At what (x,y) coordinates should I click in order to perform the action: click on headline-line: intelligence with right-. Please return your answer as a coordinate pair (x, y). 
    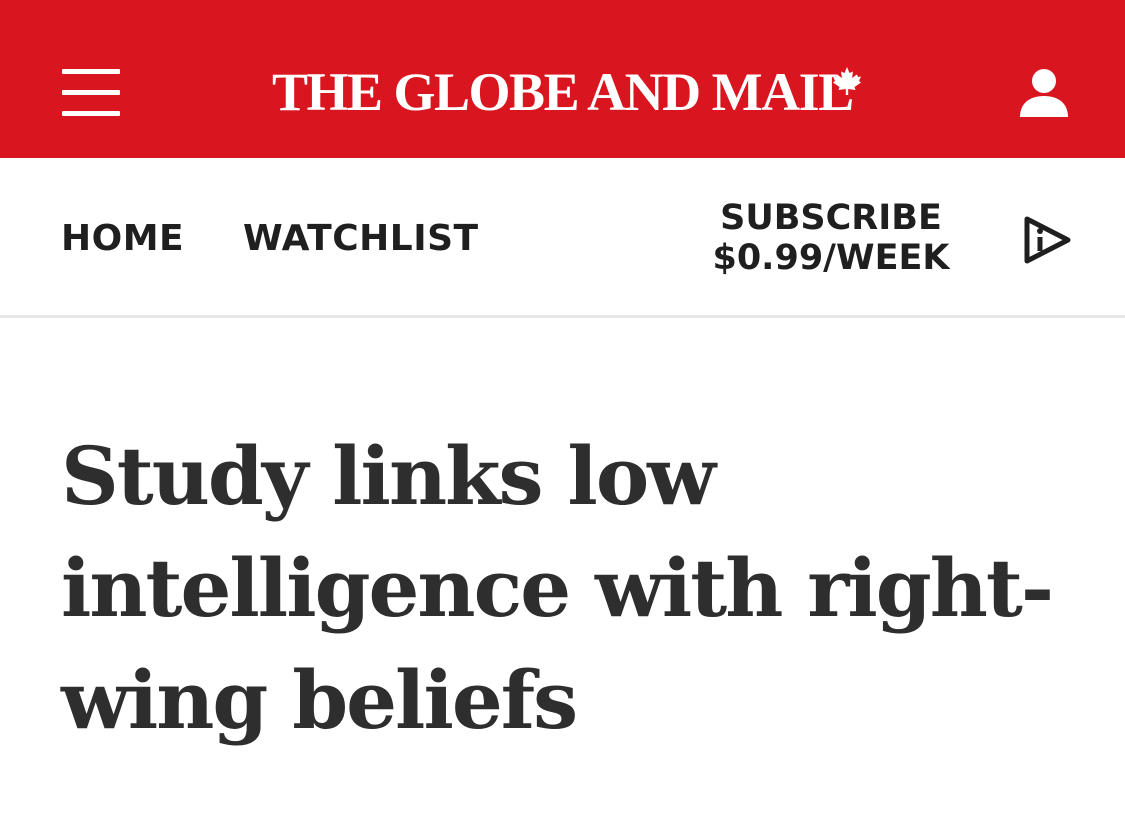
    Looking at the image, I should click on (557, 588).